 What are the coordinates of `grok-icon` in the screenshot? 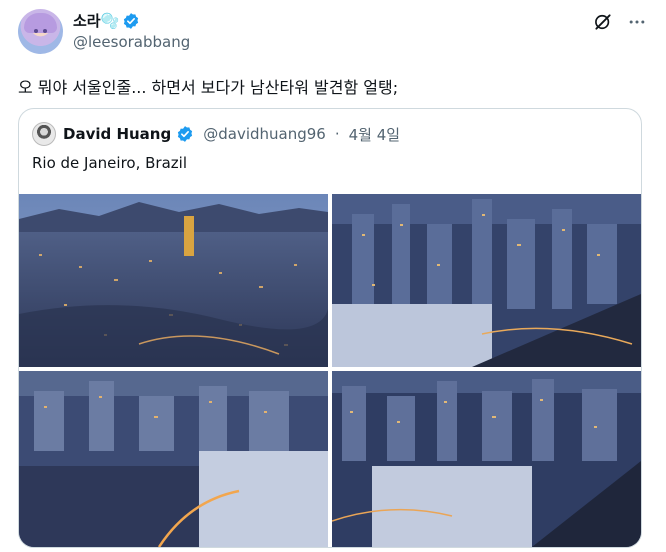 It's located at (603, 22).